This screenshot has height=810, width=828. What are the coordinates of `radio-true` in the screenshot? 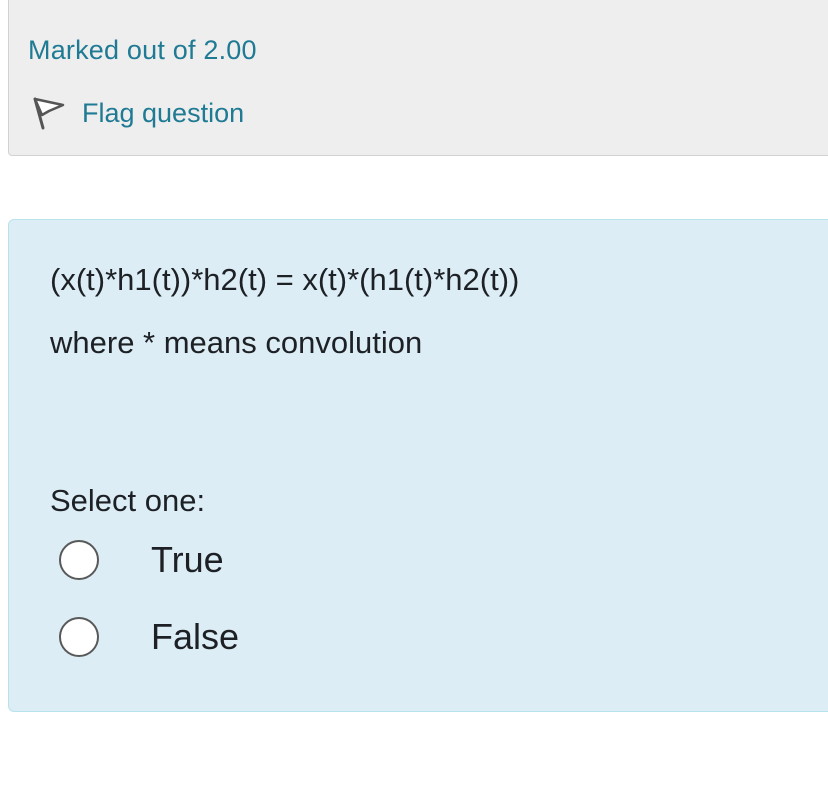 It's located at (79, 560).